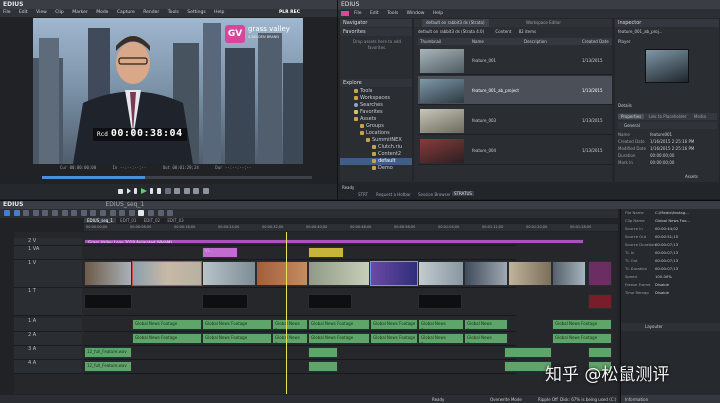  Describe the element at coordinates (326, 252) in the screenshot. I see `graphic-clip` at that location.